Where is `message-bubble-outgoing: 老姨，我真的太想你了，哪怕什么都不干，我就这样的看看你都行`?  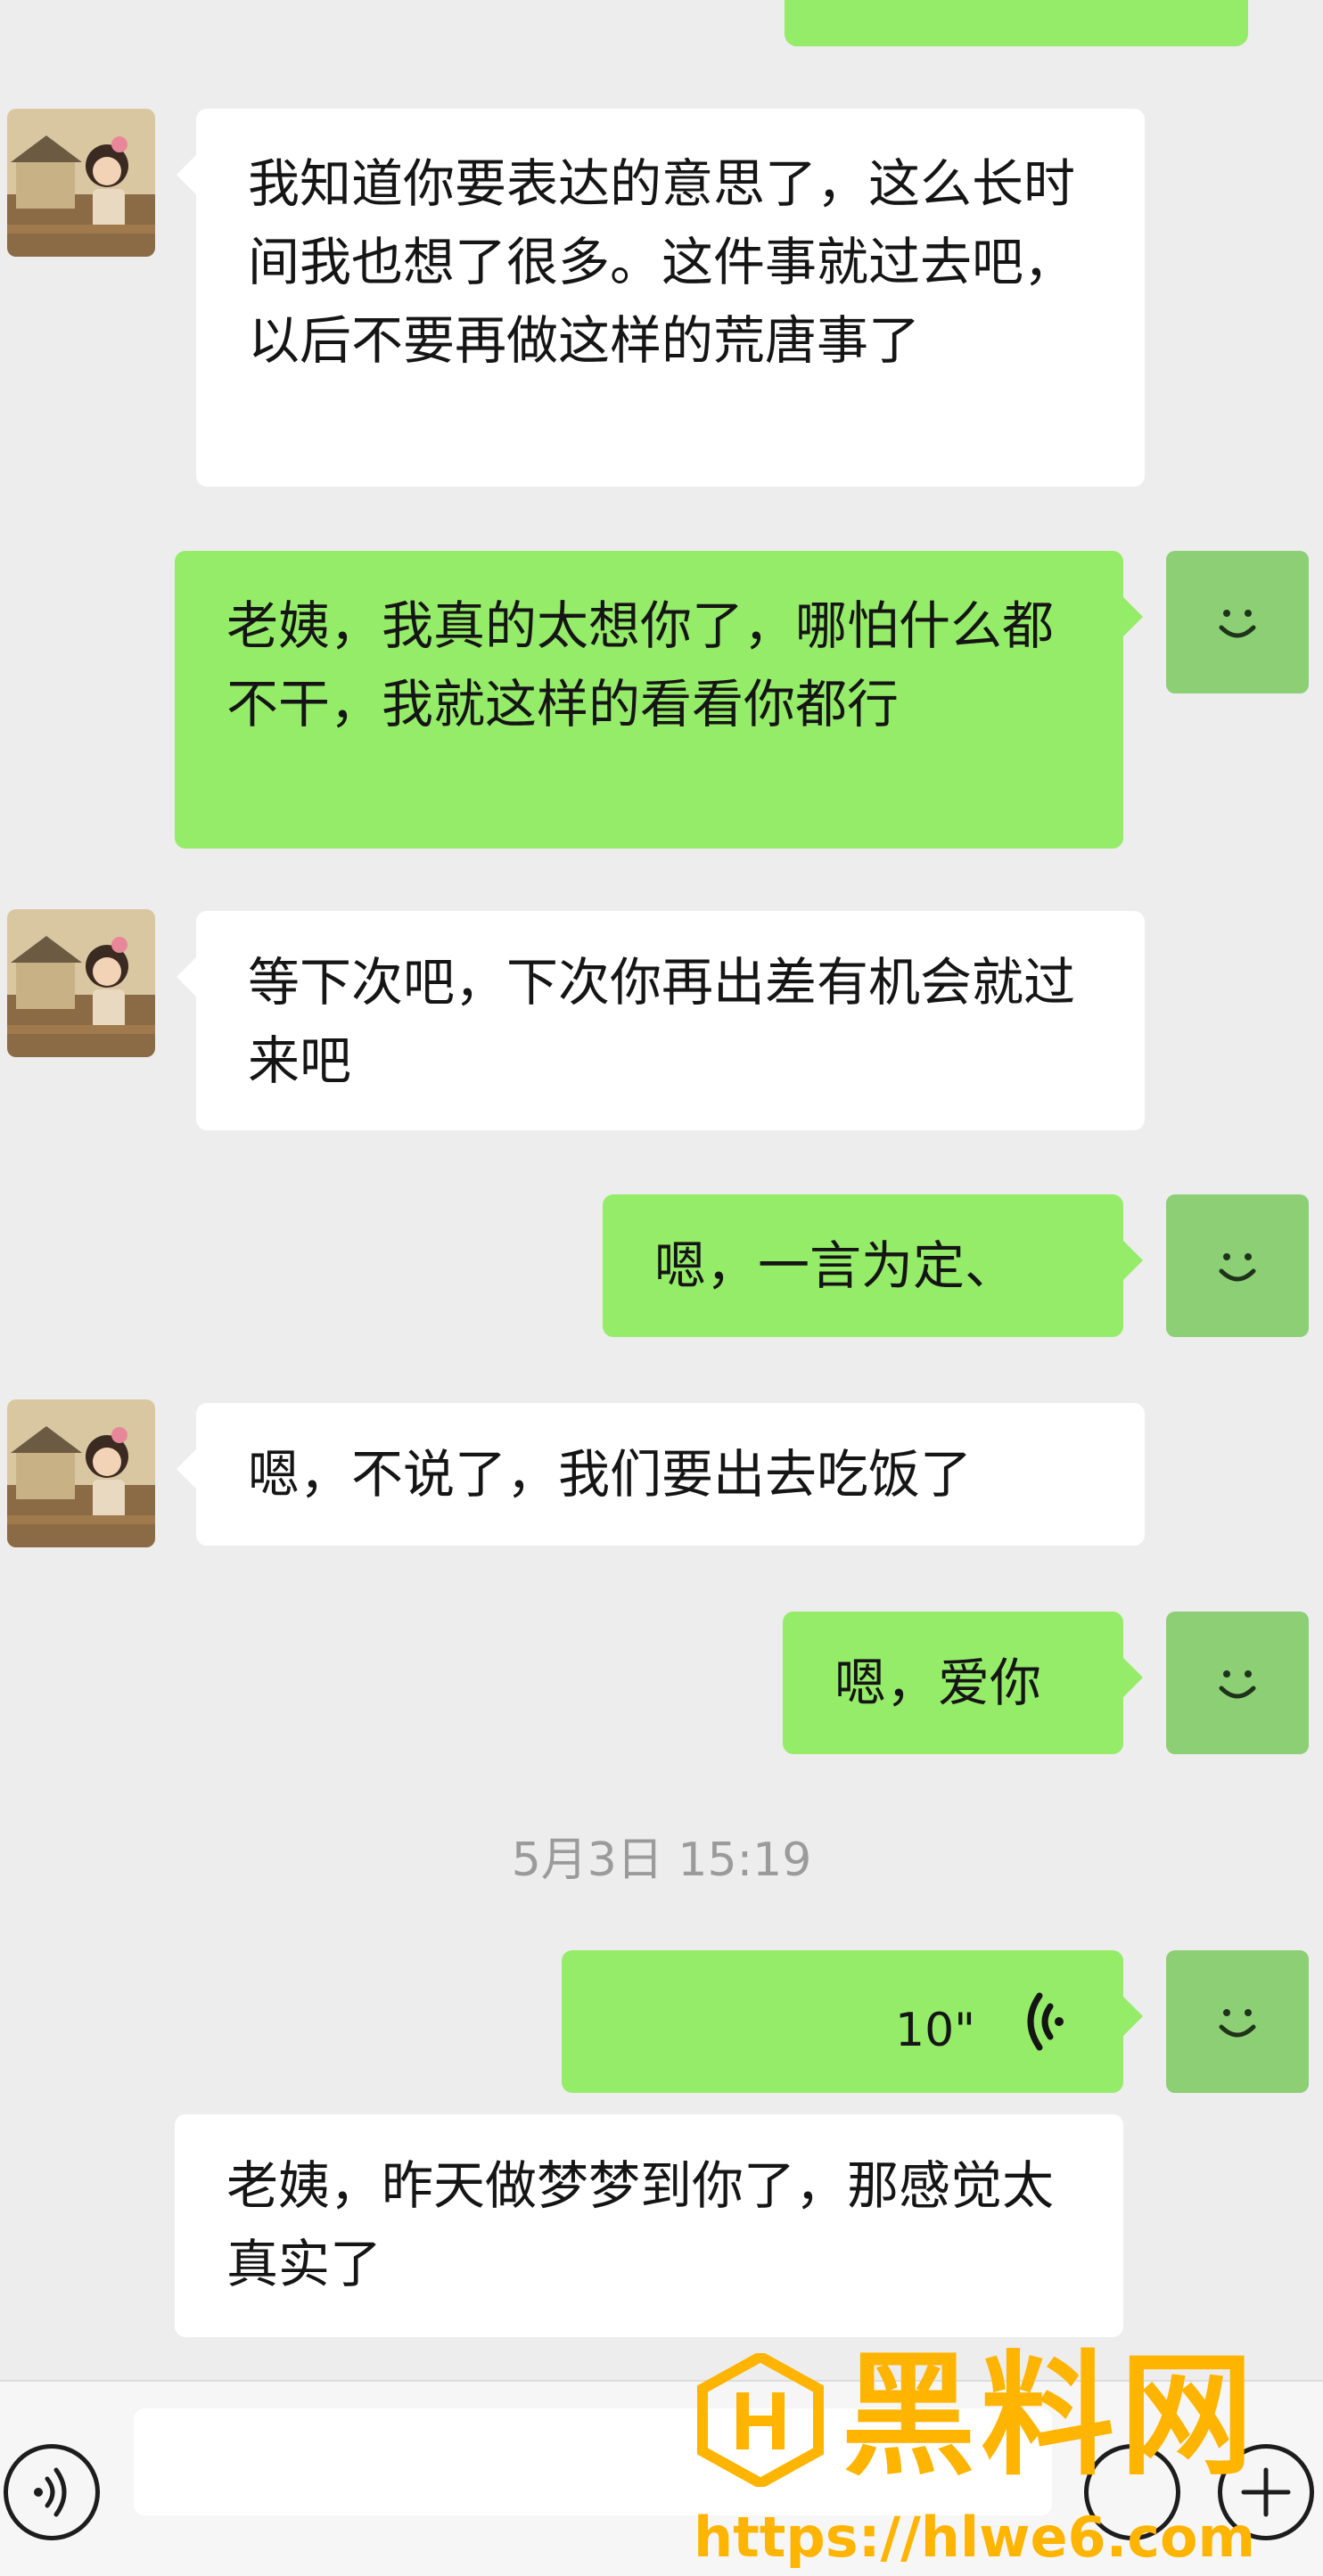 message-bubble-outgoing: 老姨，我真的太想你了，哪怕什么都不干，我就这样的看看你都行 is located at coordinates (659, 700).